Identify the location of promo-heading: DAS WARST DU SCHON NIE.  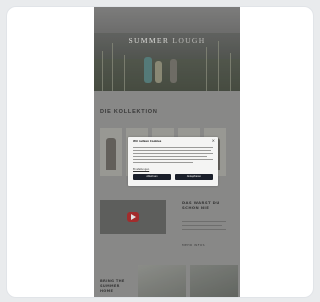
(201, 205).